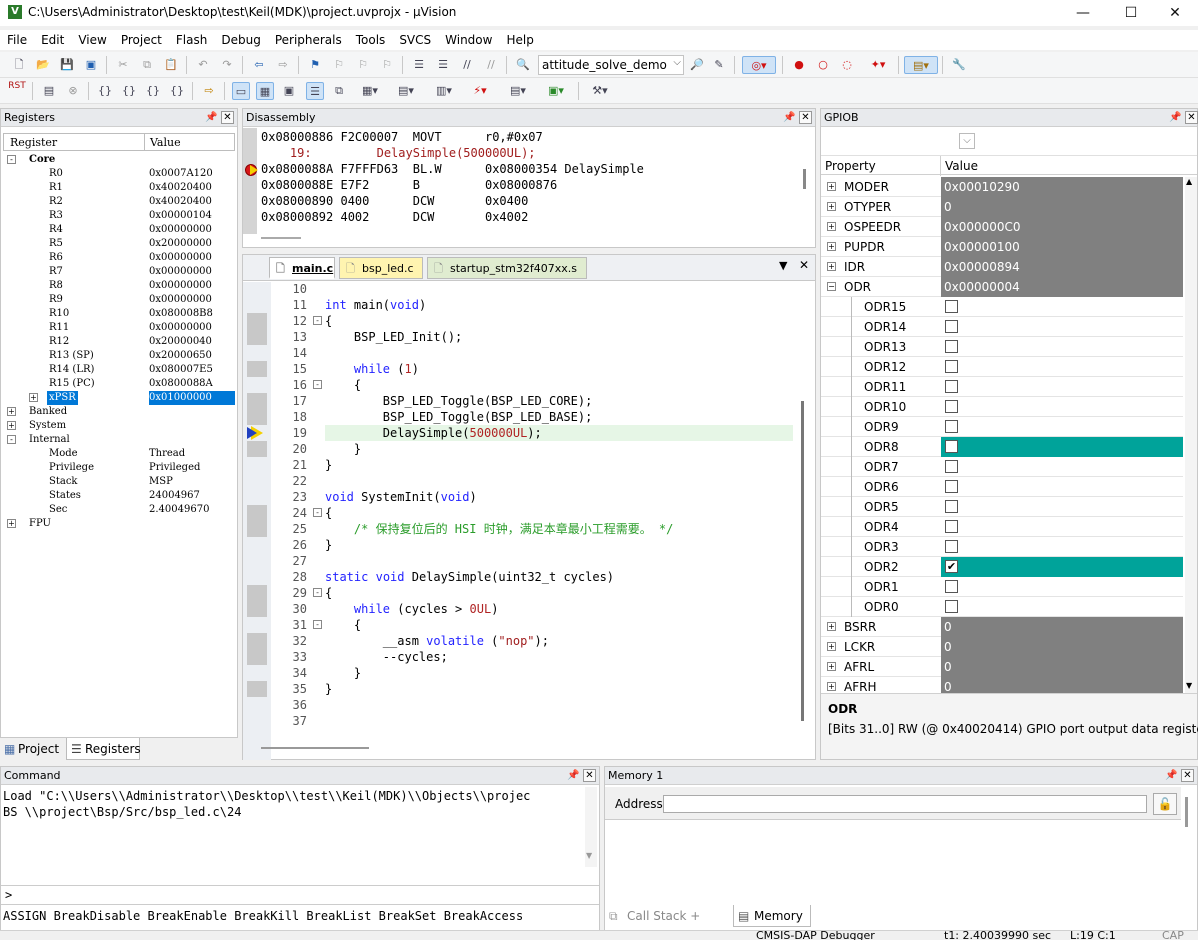 This screenshot has width=1198, height=940. I want to click on register-value: 0x40020400, so click(180, 202).